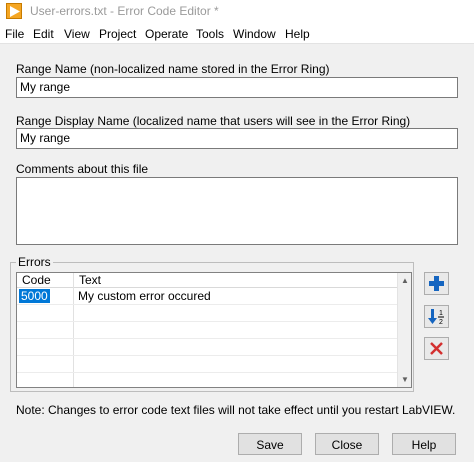 This screenshot has height=462, width=474. Describe the element at coordinates (441, 322) in the screenshot. I see `svg-text: 2` at that location.